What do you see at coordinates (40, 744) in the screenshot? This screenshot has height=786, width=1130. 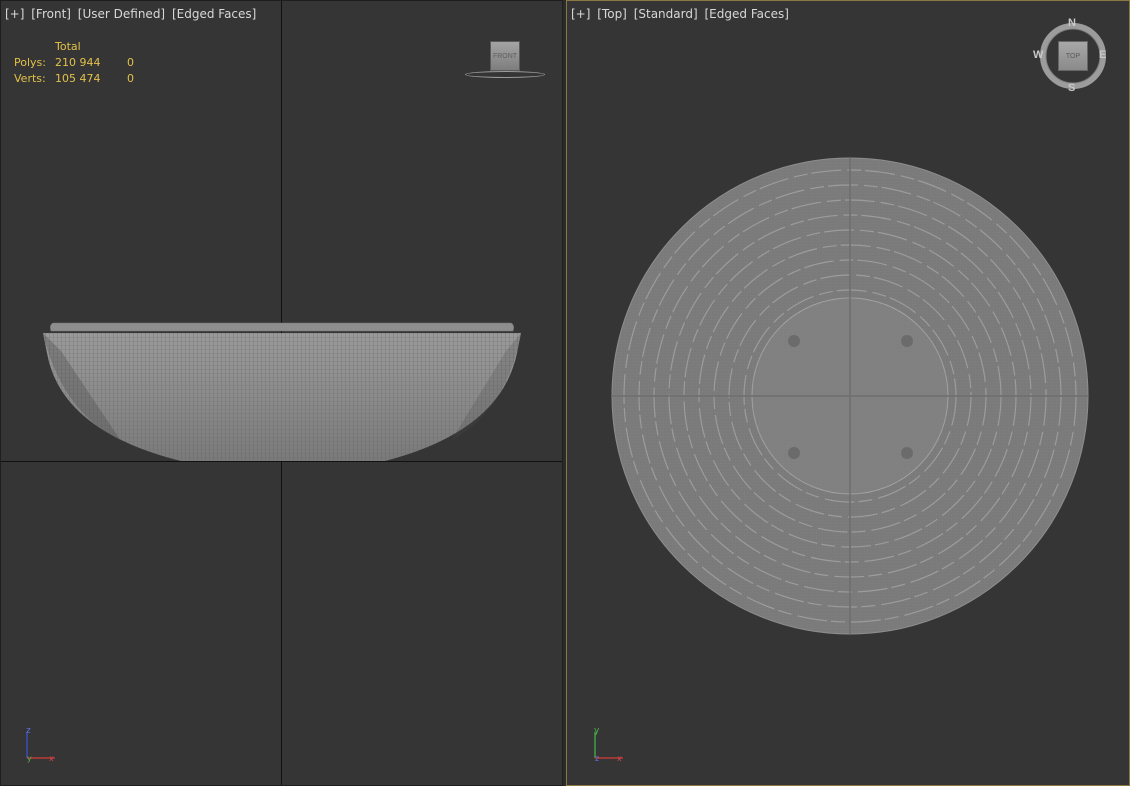 I see `axis-tripod: z x y` at bounding box center [40, 744].